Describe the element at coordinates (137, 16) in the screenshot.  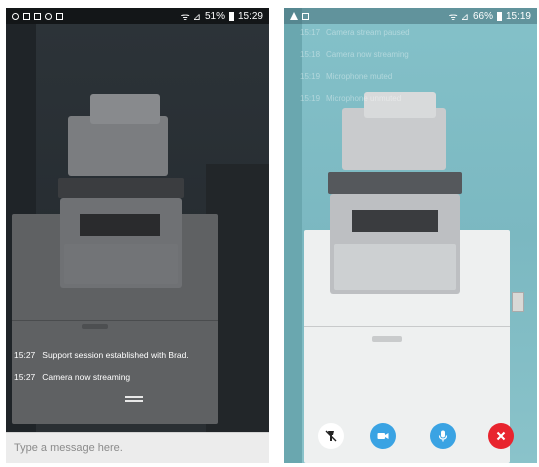
I see `status-bar: ᯤ ⊿ 51% 15:29` at that location.